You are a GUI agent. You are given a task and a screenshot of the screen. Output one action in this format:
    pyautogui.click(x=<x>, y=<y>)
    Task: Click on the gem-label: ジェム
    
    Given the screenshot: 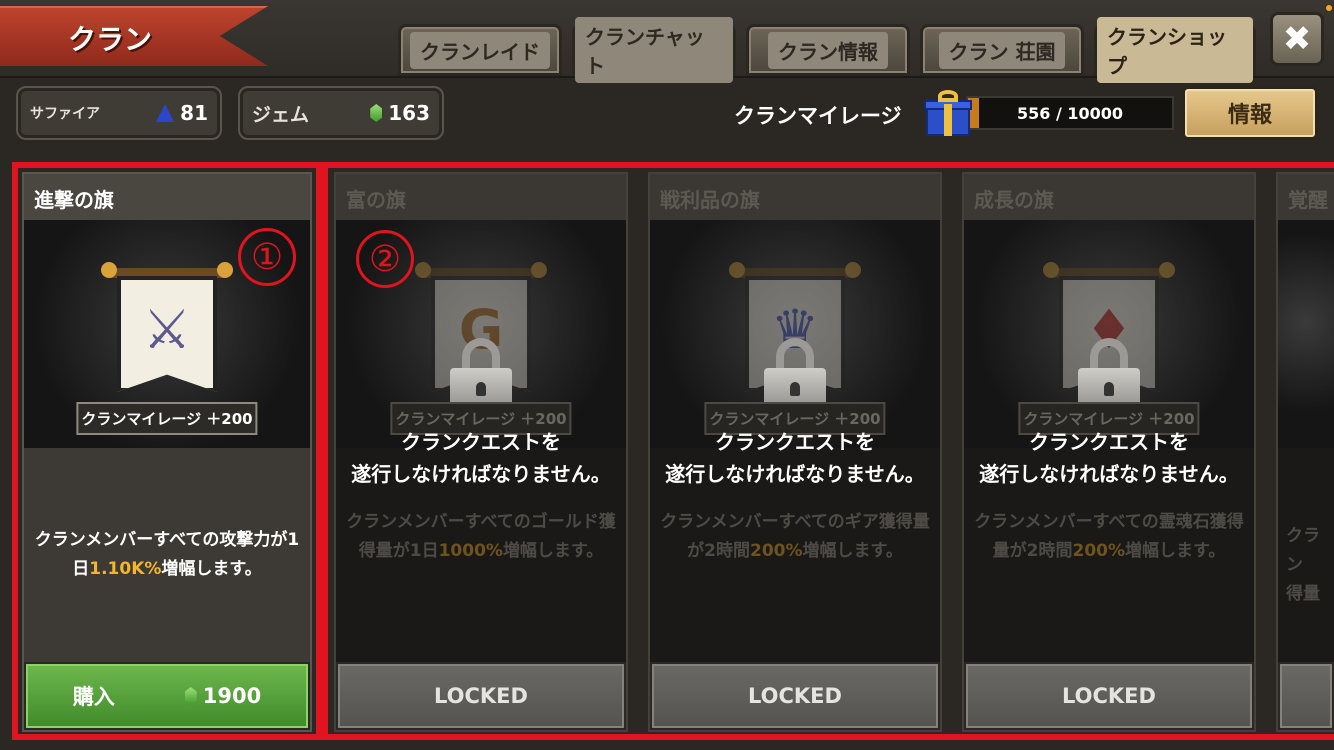 What is the action you would take?
    pyautogui.click(x=281, y=114)
    